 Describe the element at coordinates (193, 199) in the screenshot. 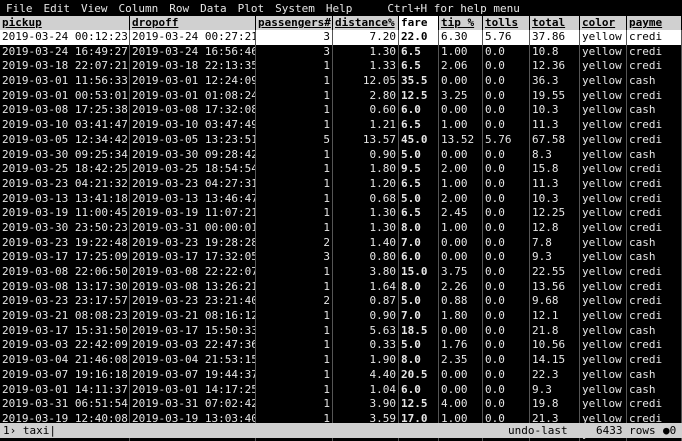

I see `table-cell: 2019-03-13 13:46:47` at that location.